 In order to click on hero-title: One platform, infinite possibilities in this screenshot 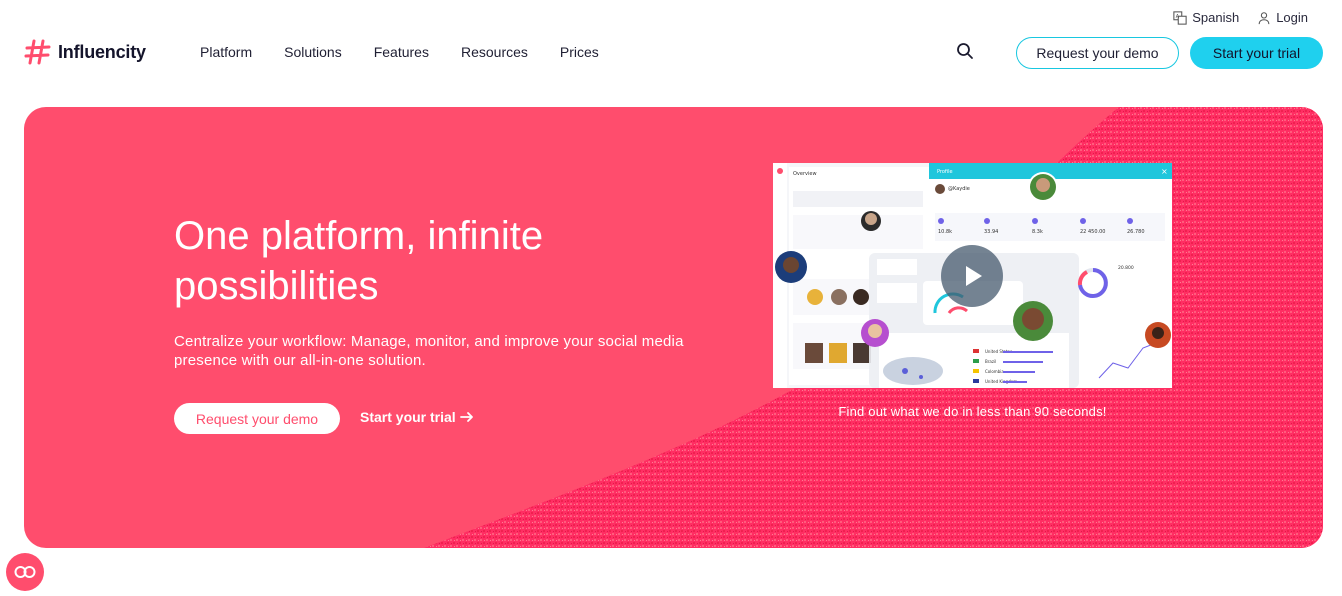, I will do `click(359, 261)`.